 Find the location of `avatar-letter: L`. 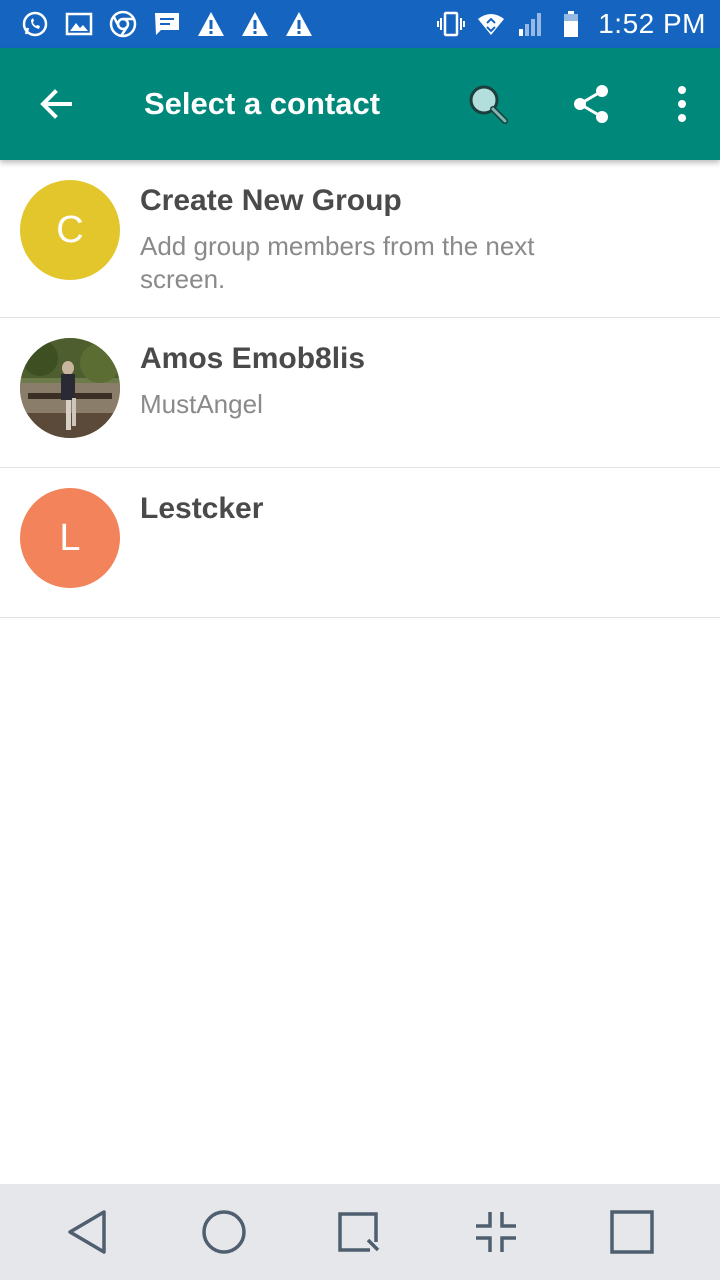

avatar-letter: L is located at coordinates (70, 537).